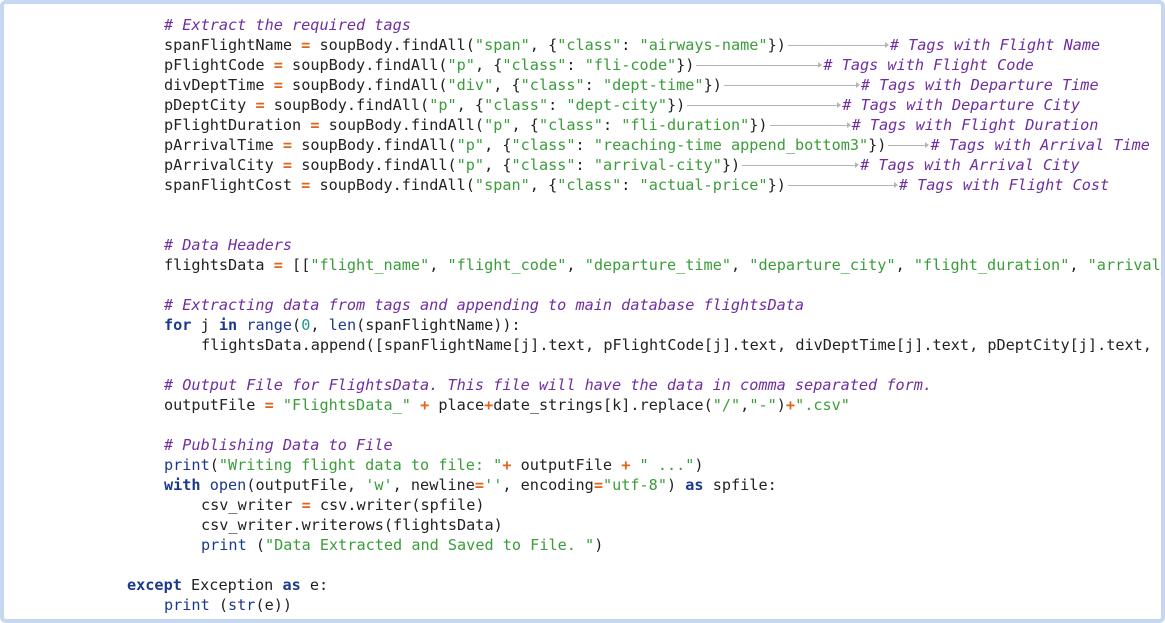  I want to click on string: "div", so click(470, 85).